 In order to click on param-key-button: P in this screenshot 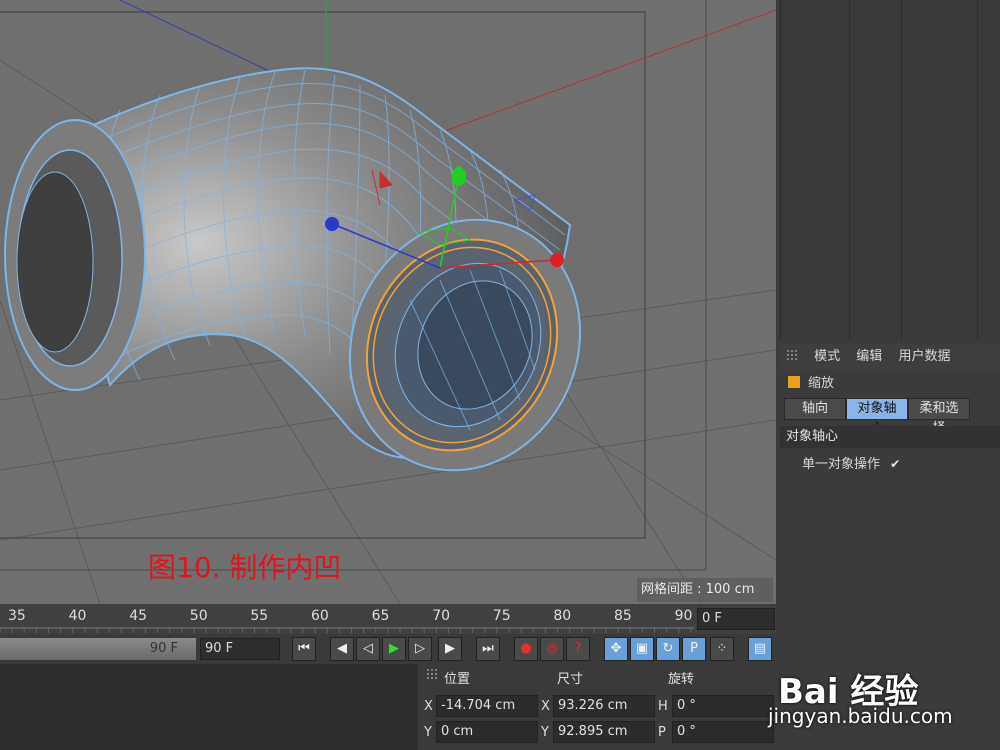, I will do `click(694, 649)`.